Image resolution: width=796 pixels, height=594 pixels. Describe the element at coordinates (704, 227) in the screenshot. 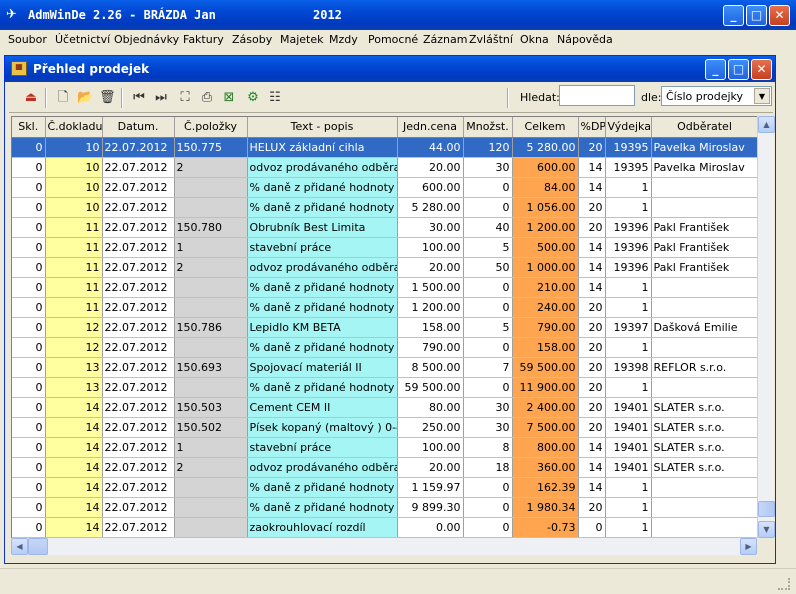

I see `cell-customer: Pakl František` at that location.